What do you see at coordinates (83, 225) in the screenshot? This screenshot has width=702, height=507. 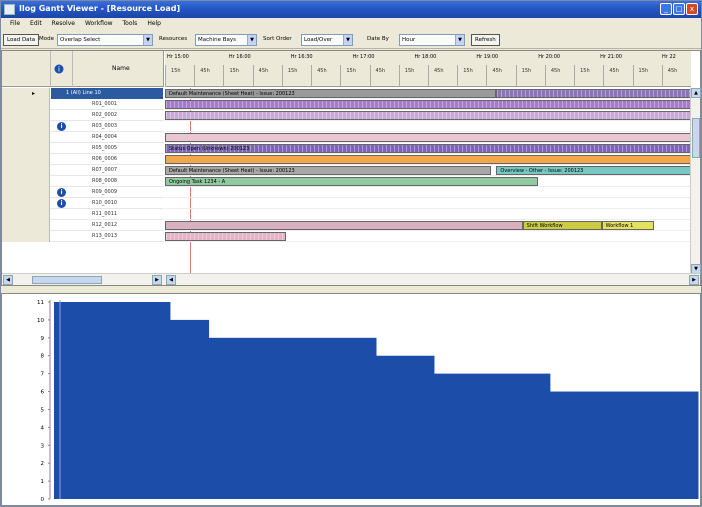 I see `table-row: R12_0012` at bounding box center [83, 225].